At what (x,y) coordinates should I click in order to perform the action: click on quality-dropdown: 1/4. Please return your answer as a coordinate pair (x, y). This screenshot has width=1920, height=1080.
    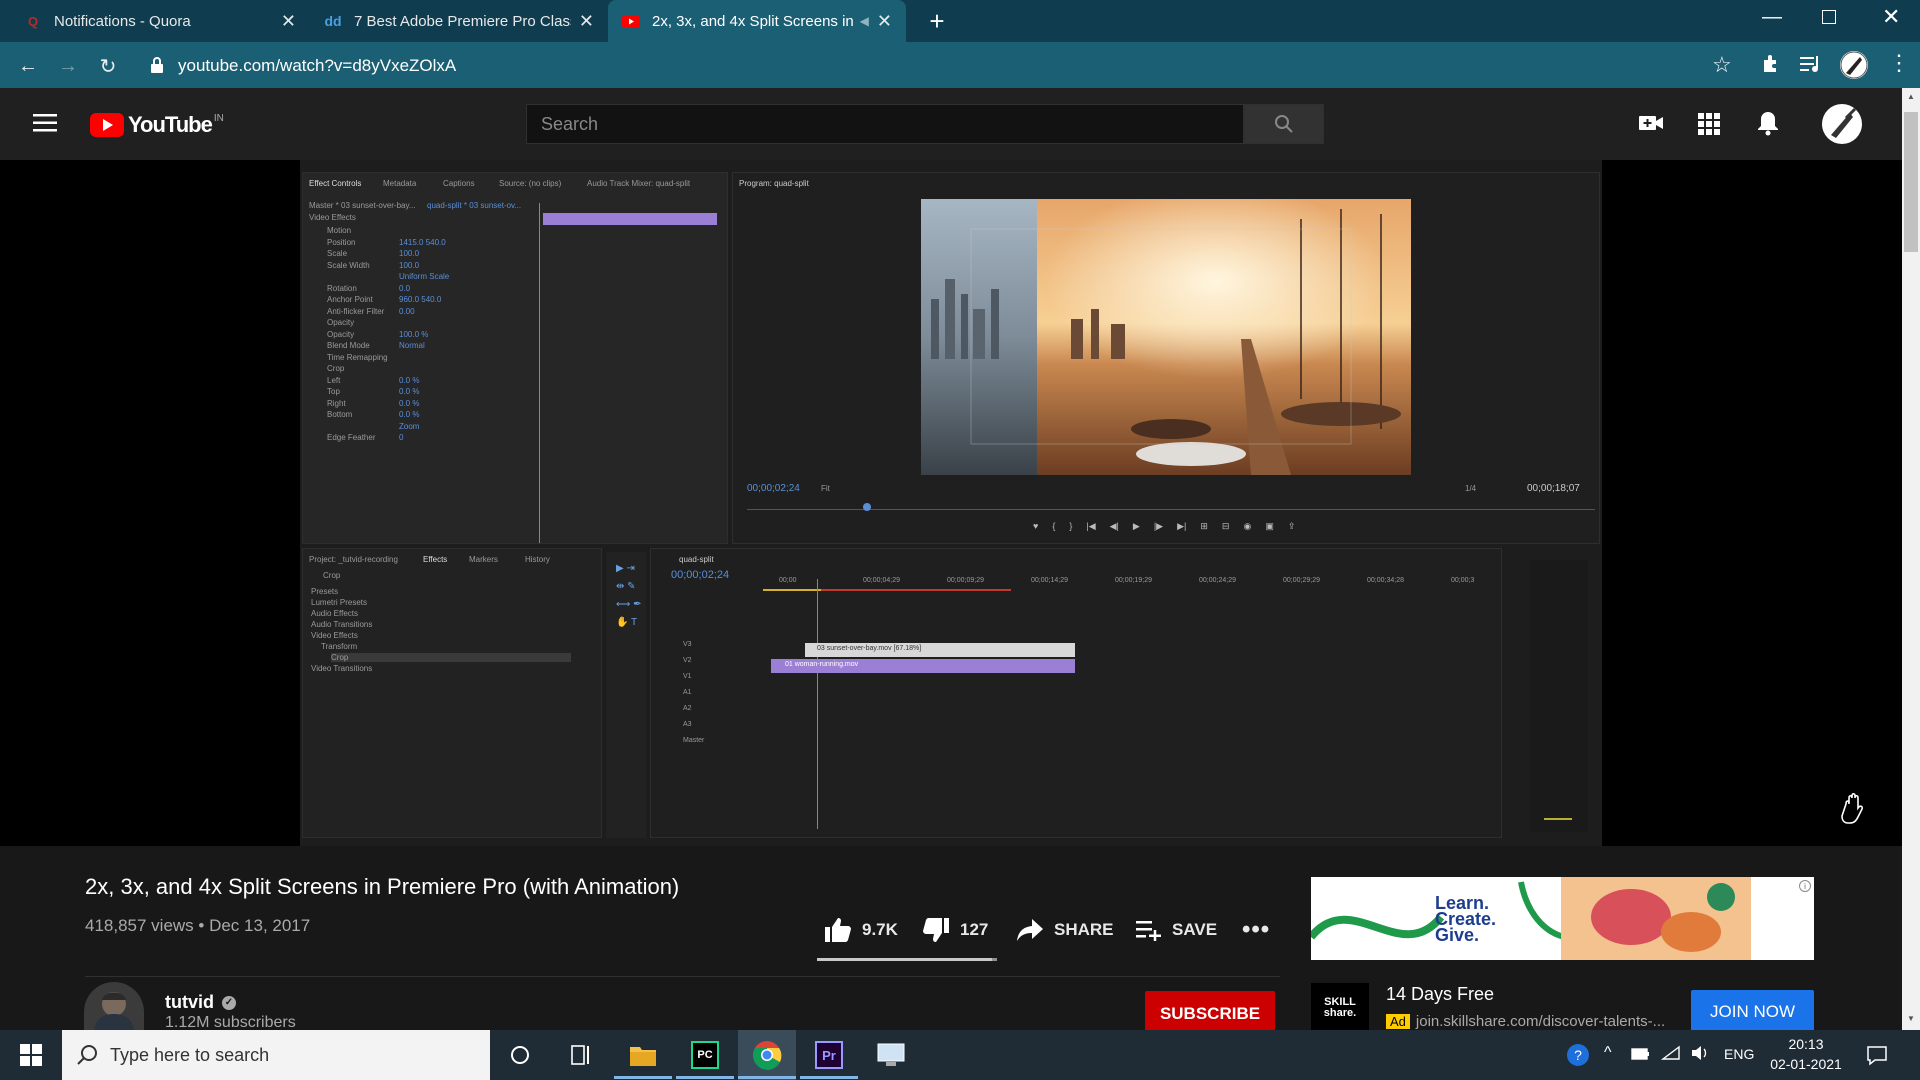
    Looking at the image, I should click on (1470, 488).